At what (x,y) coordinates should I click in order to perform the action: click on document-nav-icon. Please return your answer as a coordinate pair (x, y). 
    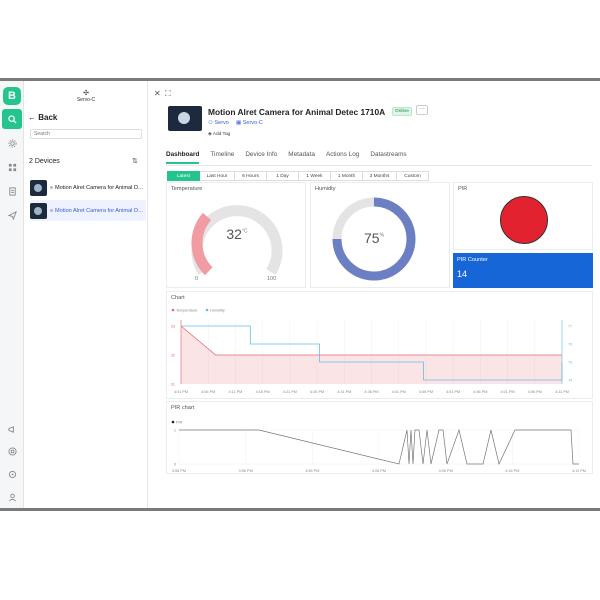
    Looking at the image, I should click on (12, 191).